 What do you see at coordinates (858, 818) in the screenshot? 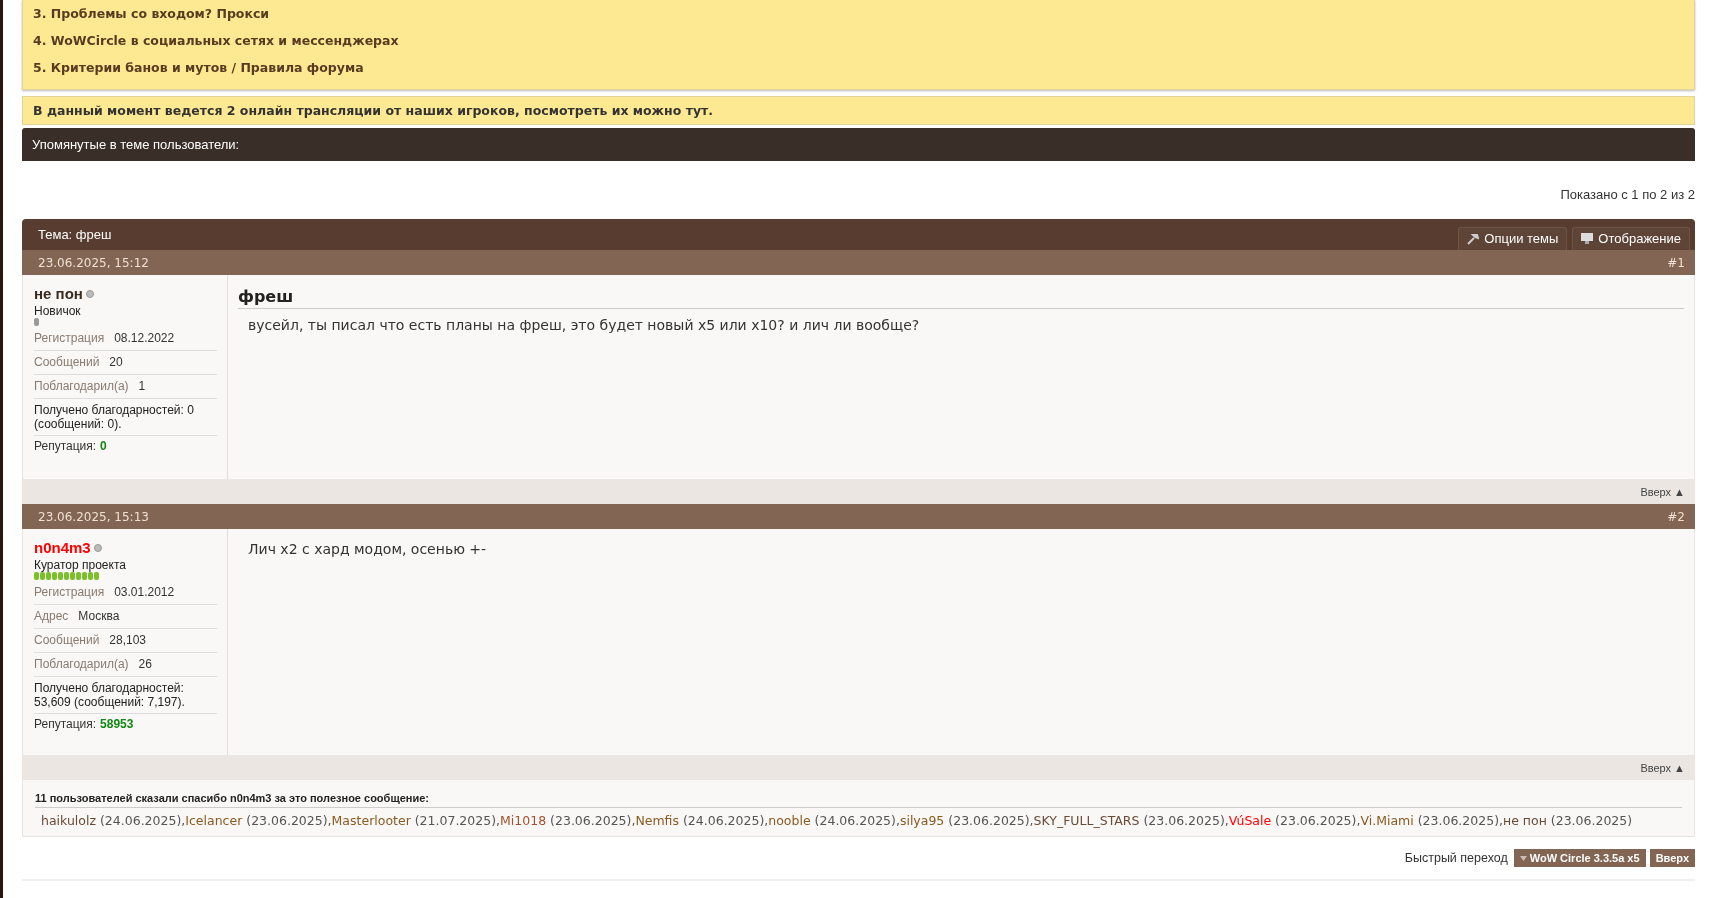
I see `thanks-list: haikulolz (24.06.2025),Icelancer (23.06.2025),Masterlooter (21.07.2025),Mi1018 (23.06.2025),Nemfis (24.06.2025),nooble (24.06.2025),silya95 (23.06.2025),SKY_FULL_STARS (23.06.2025),VúSale (23.06.2025),Vi.Miami (23.06.2025),не пон (23.06.2025)` at bounding box center [858, 818].